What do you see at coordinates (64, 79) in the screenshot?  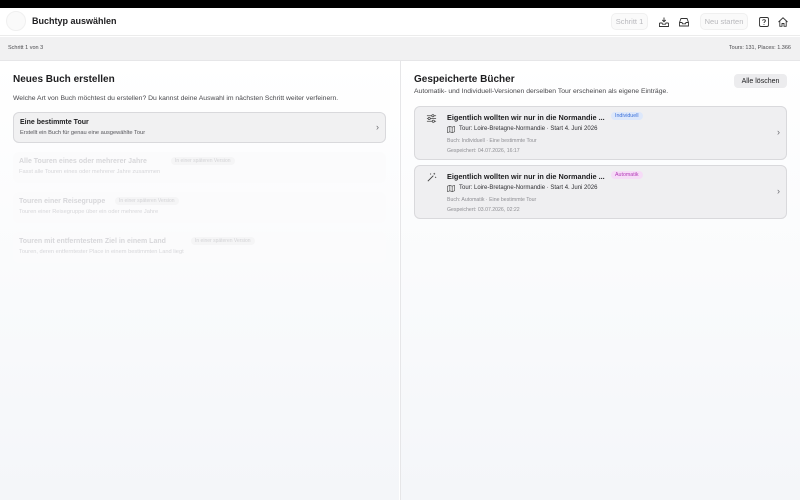 I see `section-heading-new-book: Neues Buch erstellen` at bounding box center [64, 79].